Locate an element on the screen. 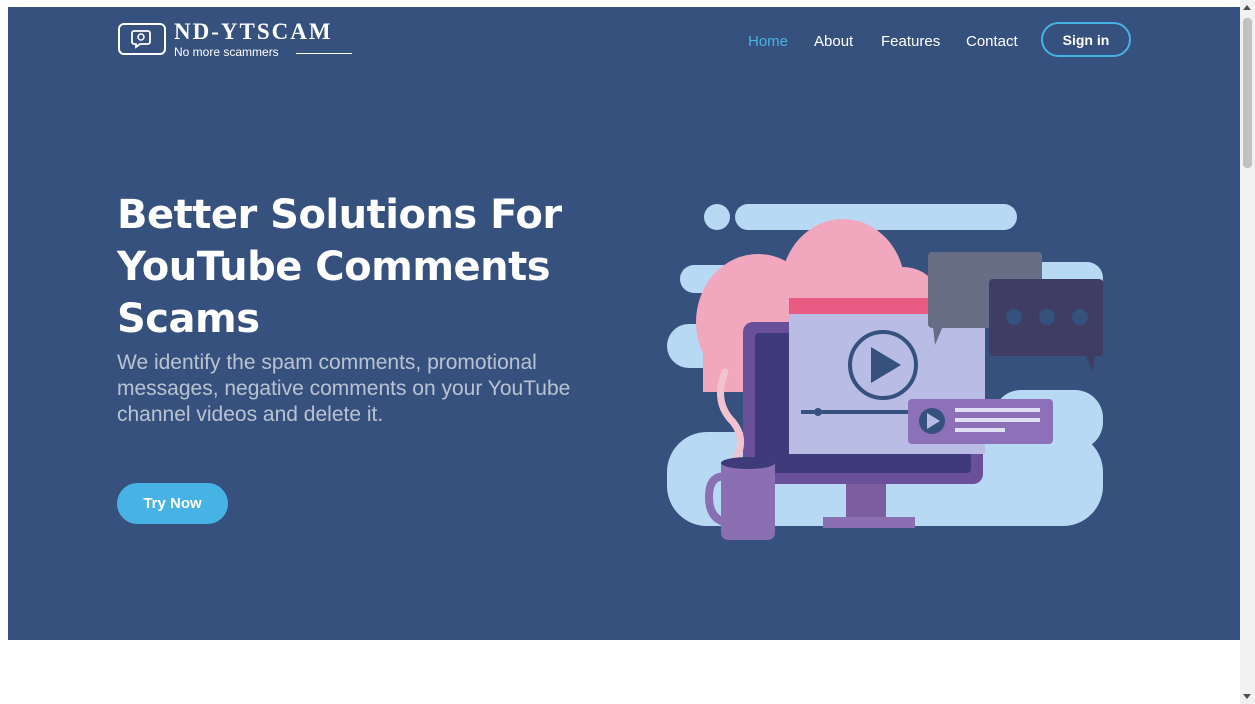 The height and width of the screenshot is (704, 1255). nav-home: Home is located at coordinates (768, 41).